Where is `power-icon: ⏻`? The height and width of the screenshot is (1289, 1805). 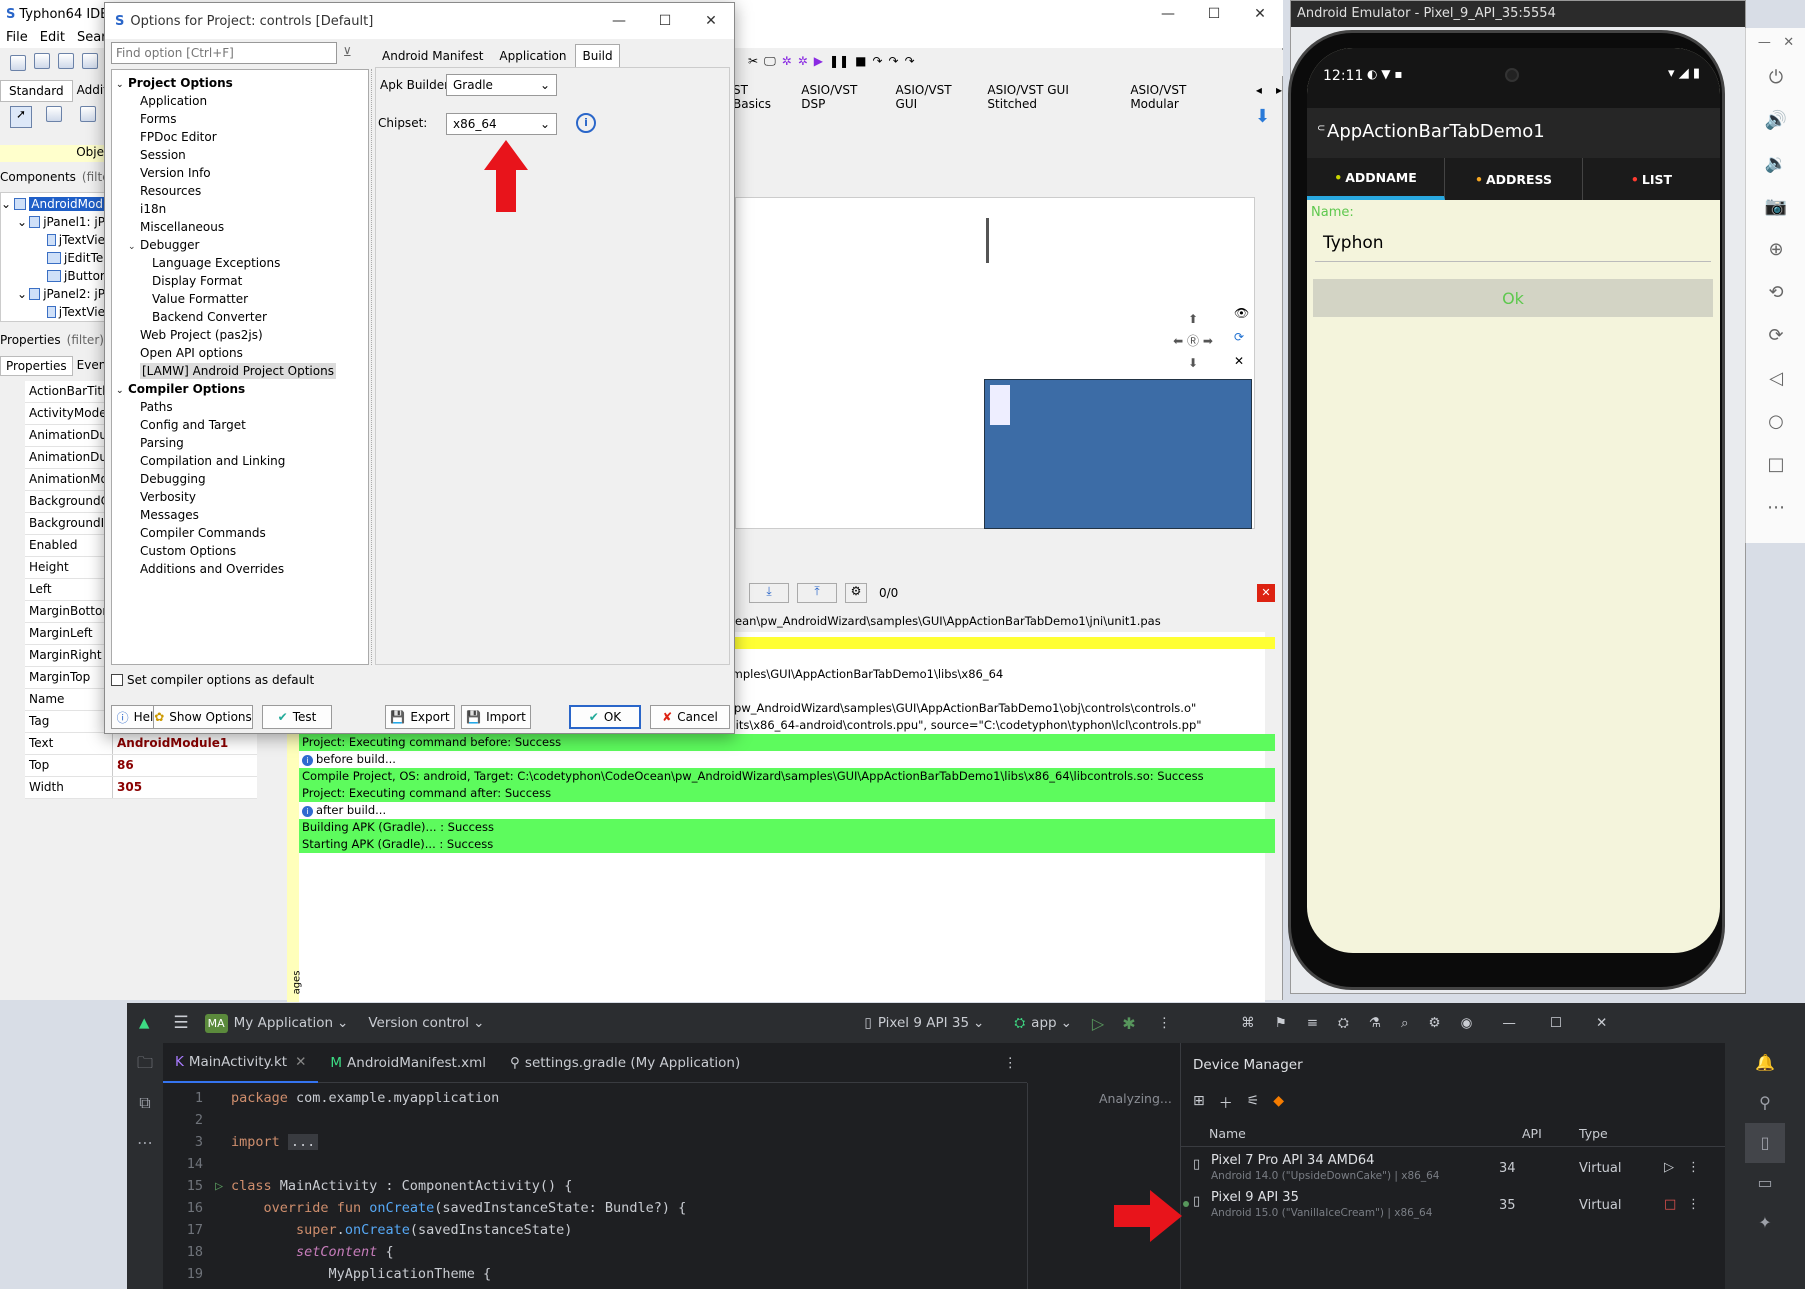 power-icon: ⏻ is located at coordinates (1775, 77).